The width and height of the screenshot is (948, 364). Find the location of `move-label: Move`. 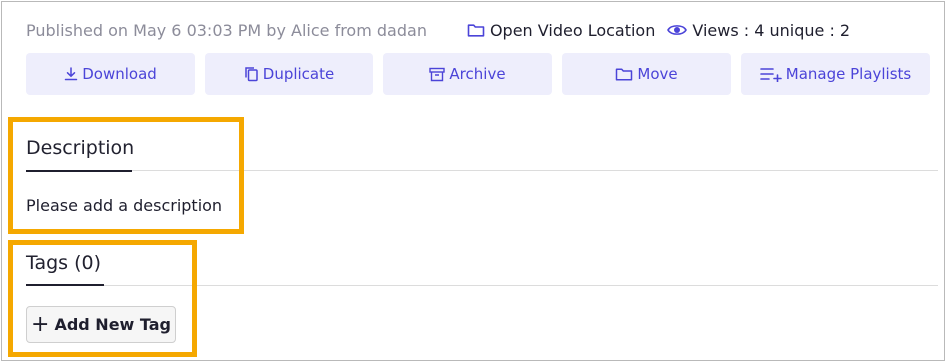

move-label: Move is located at coordinates (657, 74).